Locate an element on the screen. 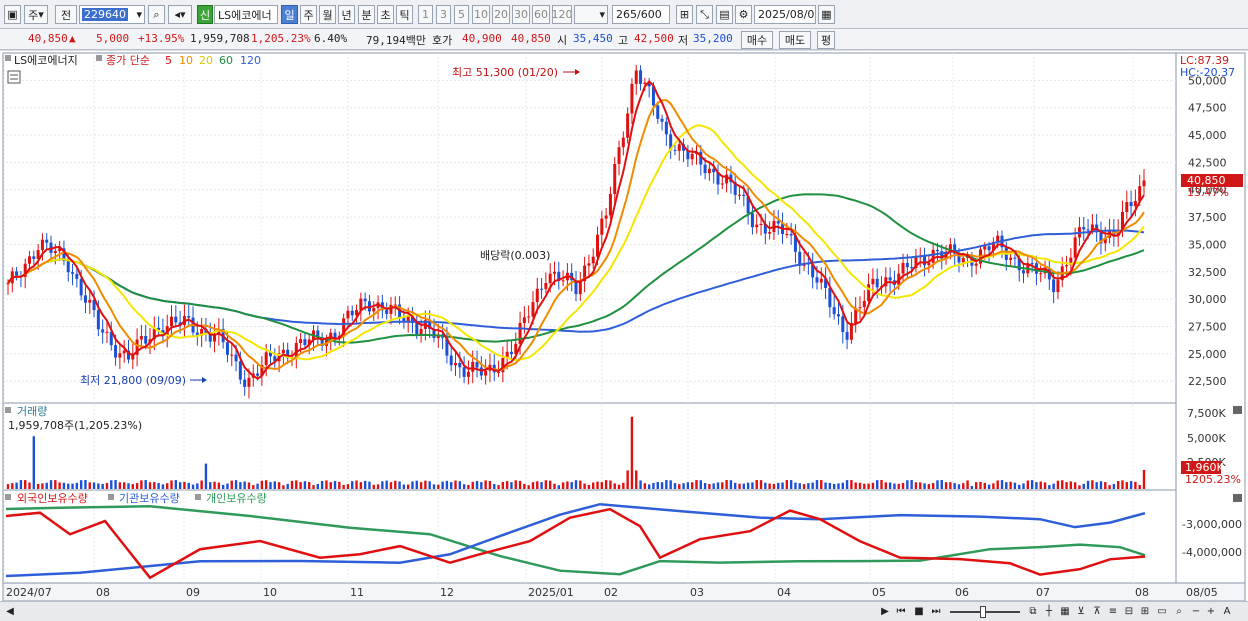 This screenshot has height=621, width=1248. interval-20: 20 is located at coordinates (501, 14).